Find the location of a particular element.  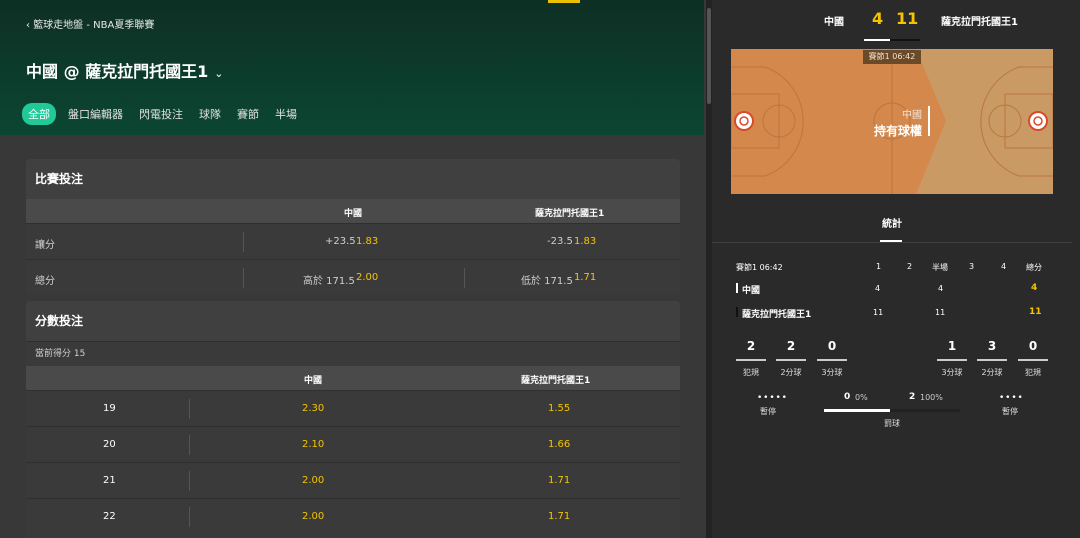

market-tabs: 全部 盤口編輯器 閃電投注 球隊 賽節 半場 is located at coordinates (163, 114).